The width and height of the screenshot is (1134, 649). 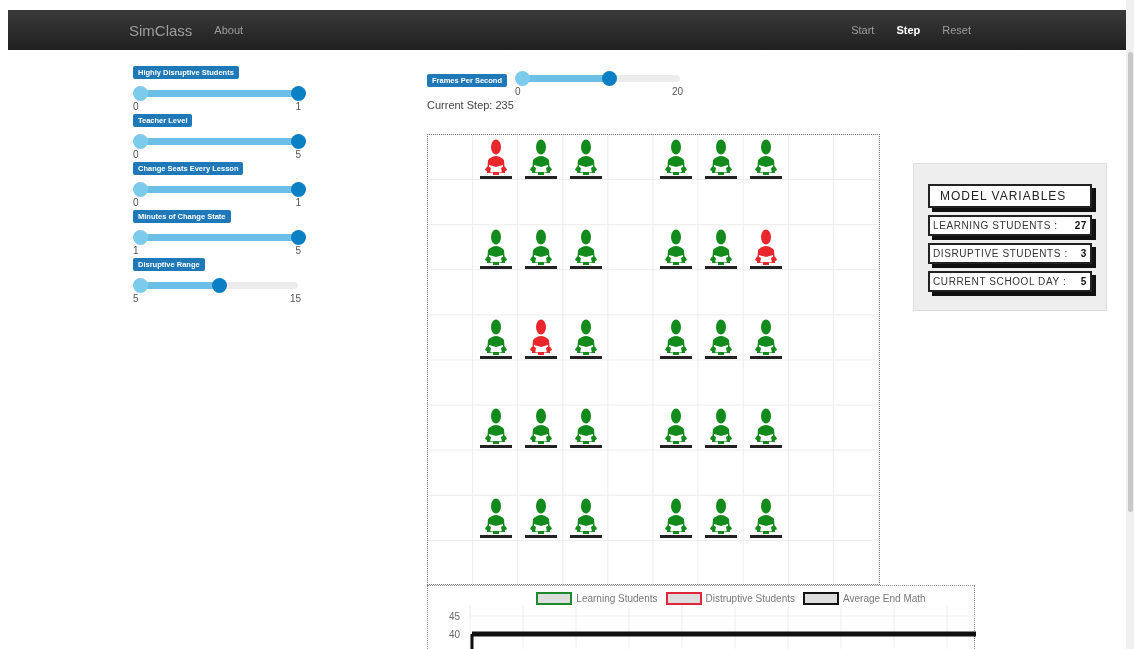 What do you see at coordinates (1080, 225) in the screenshot?
I see `variable-value: 27` at bounding box center [1080, 225].